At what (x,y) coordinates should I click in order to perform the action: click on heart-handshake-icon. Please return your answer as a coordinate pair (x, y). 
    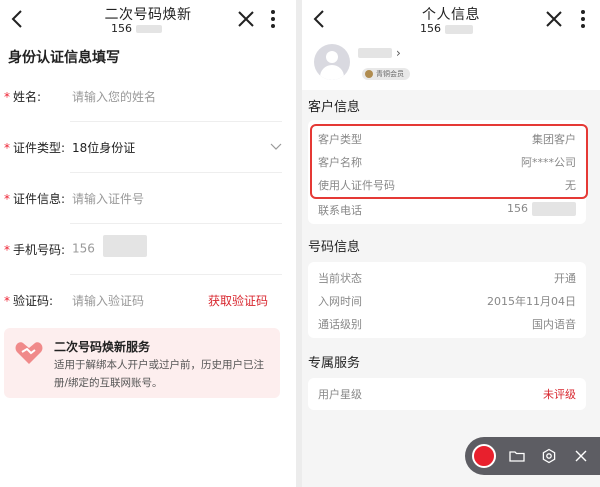
    Looking at the image, I should click on (29, 353).